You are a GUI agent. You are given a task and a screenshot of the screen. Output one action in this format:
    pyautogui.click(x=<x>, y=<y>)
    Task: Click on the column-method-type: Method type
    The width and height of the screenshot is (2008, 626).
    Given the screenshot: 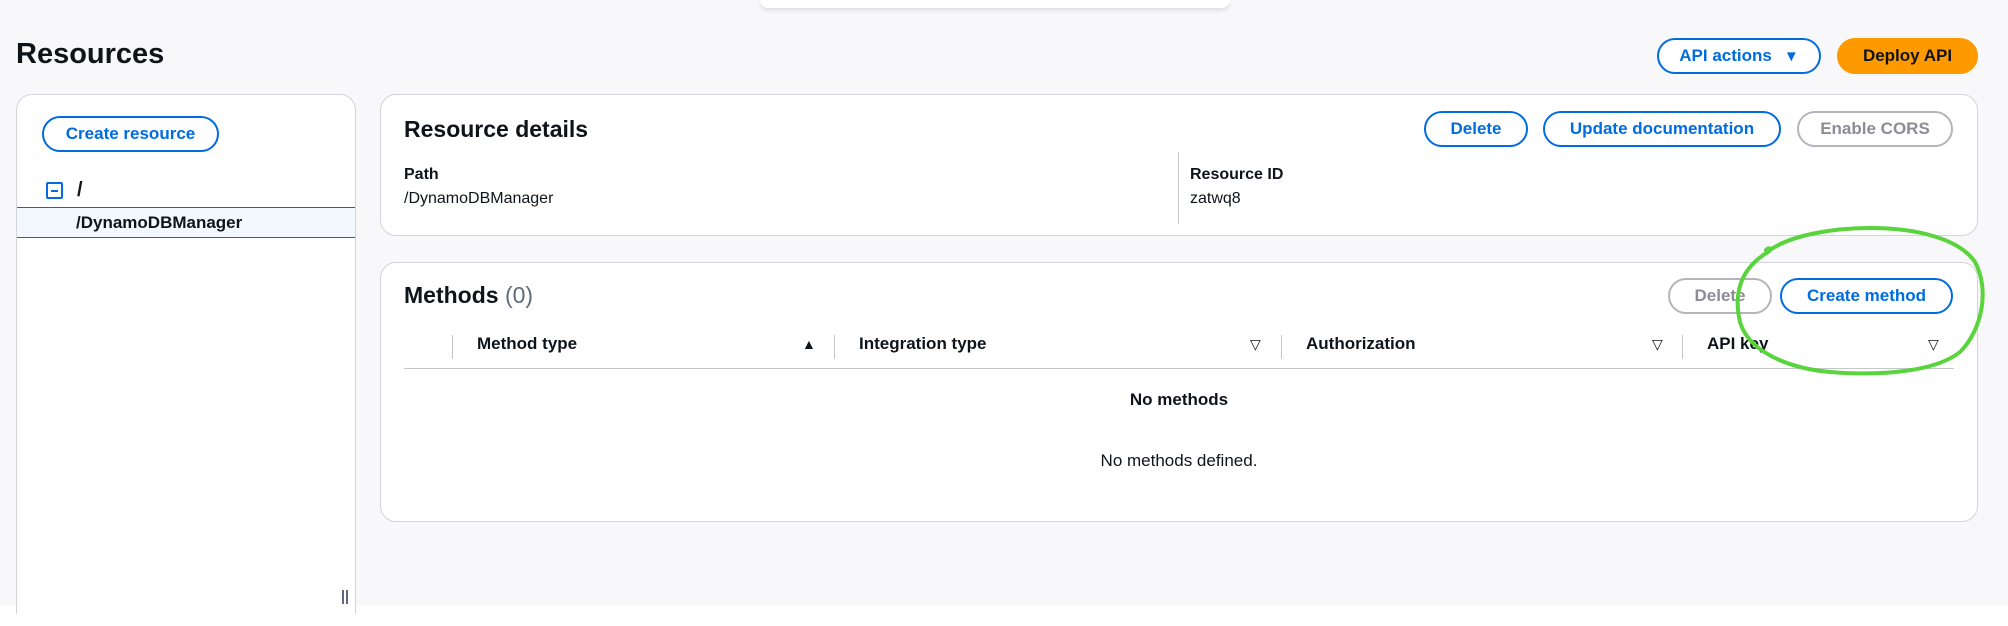 What is the action you would take?
    pyautogui.click(x=527, y=344)
    